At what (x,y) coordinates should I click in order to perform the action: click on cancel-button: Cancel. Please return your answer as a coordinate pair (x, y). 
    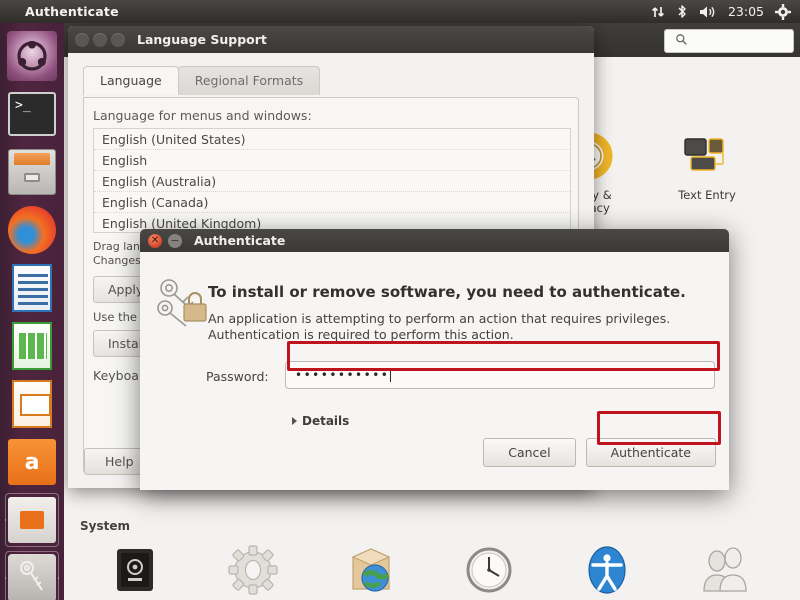
    Looking at the image, I should click on (529, 452).